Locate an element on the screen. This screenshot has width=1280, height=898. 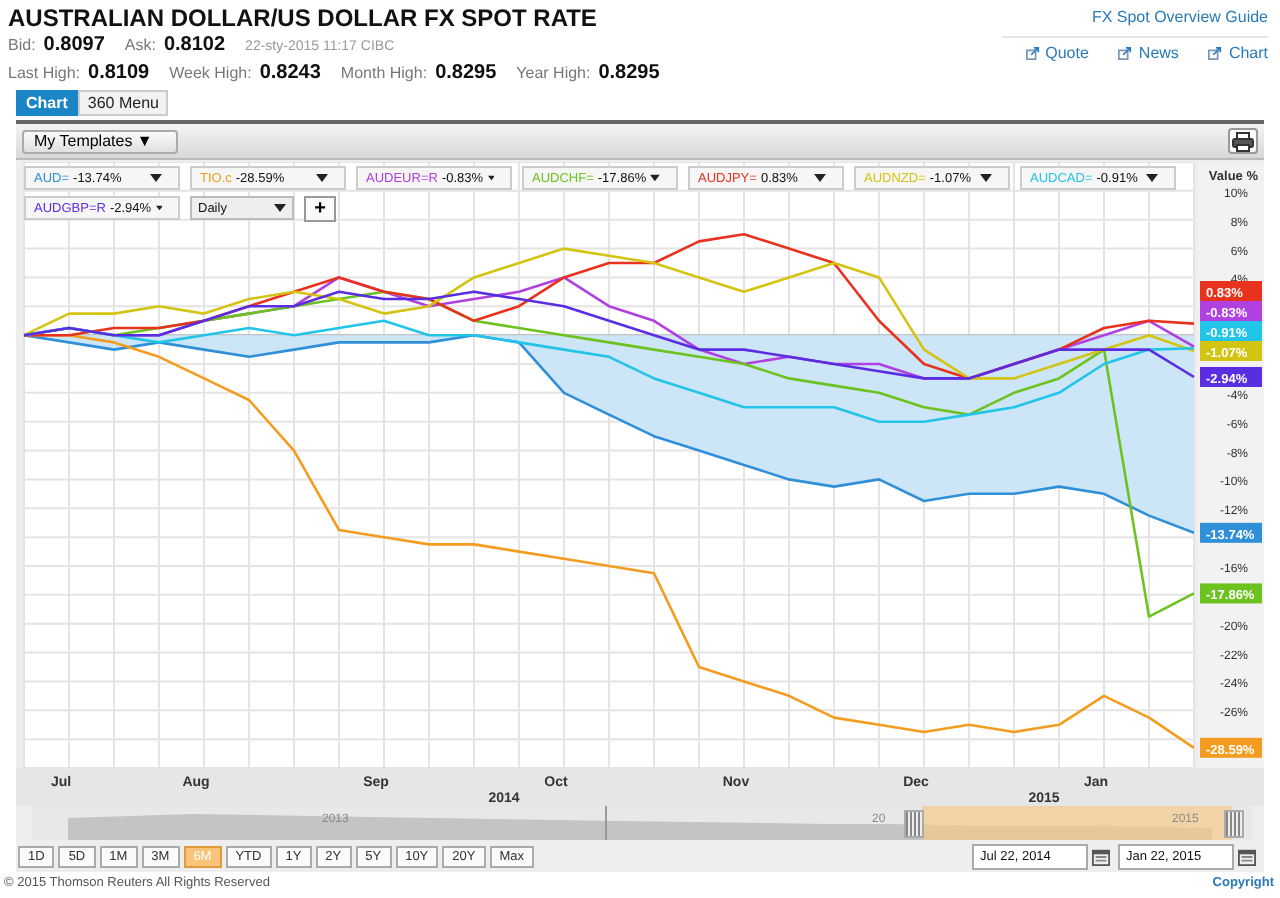
high-label: Year High: is located at coordinates (553, 74).